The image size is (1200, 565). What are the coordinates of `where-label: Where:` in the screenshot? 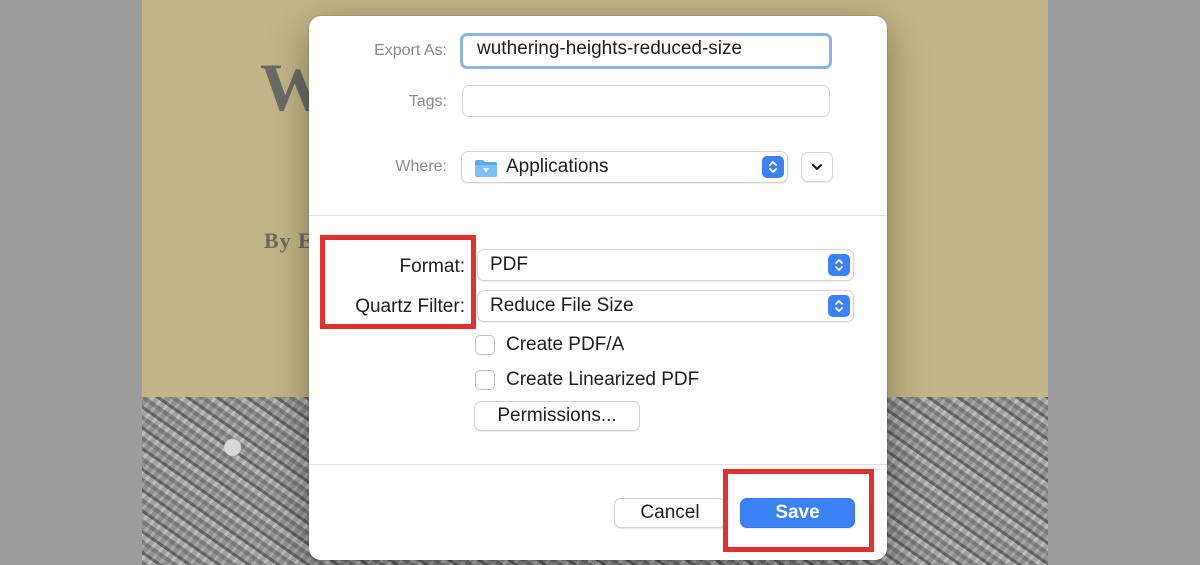 It's located at (421, 166).